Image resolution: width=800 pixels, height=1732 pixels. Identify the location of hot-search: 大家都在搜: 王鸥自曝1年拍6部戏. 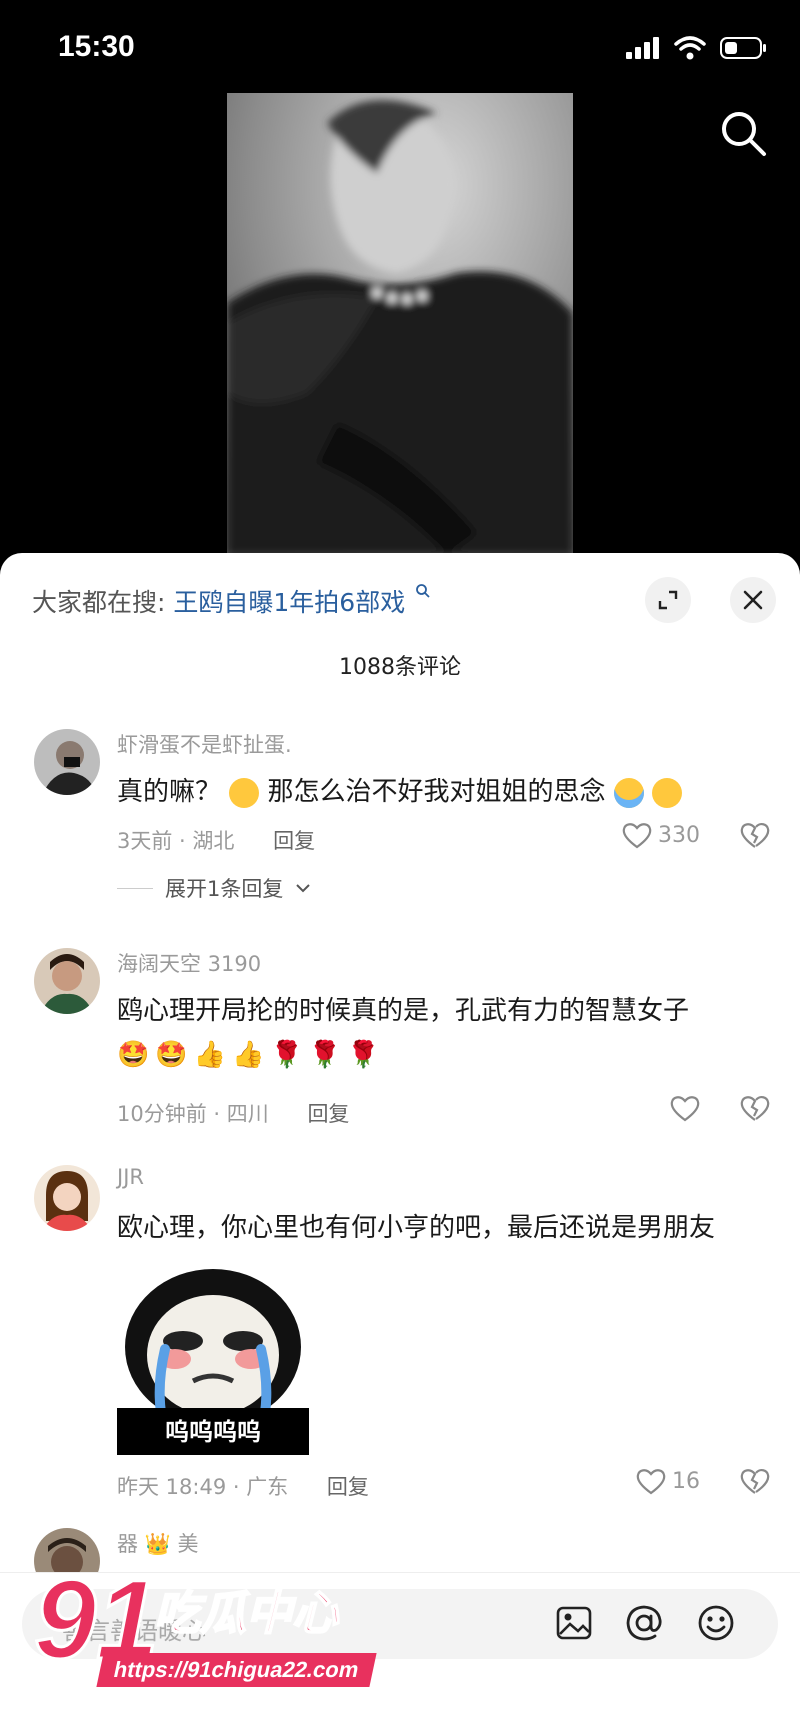
(231, 601).